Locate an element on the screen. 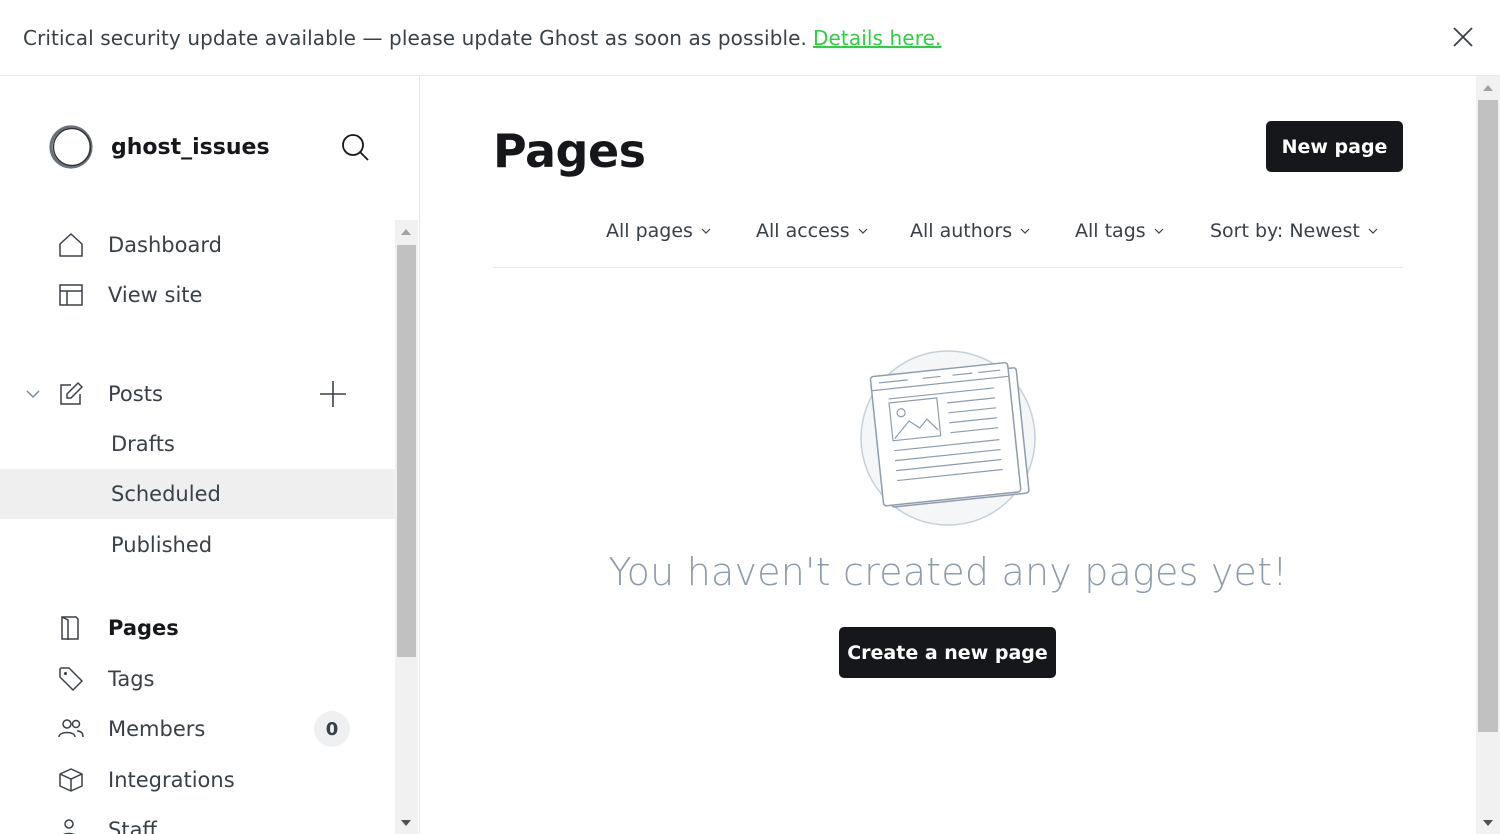 The height and width of the screenshot is (834, 1500). sidebar-item-view-site: View site is located at coordinates (197, 295).